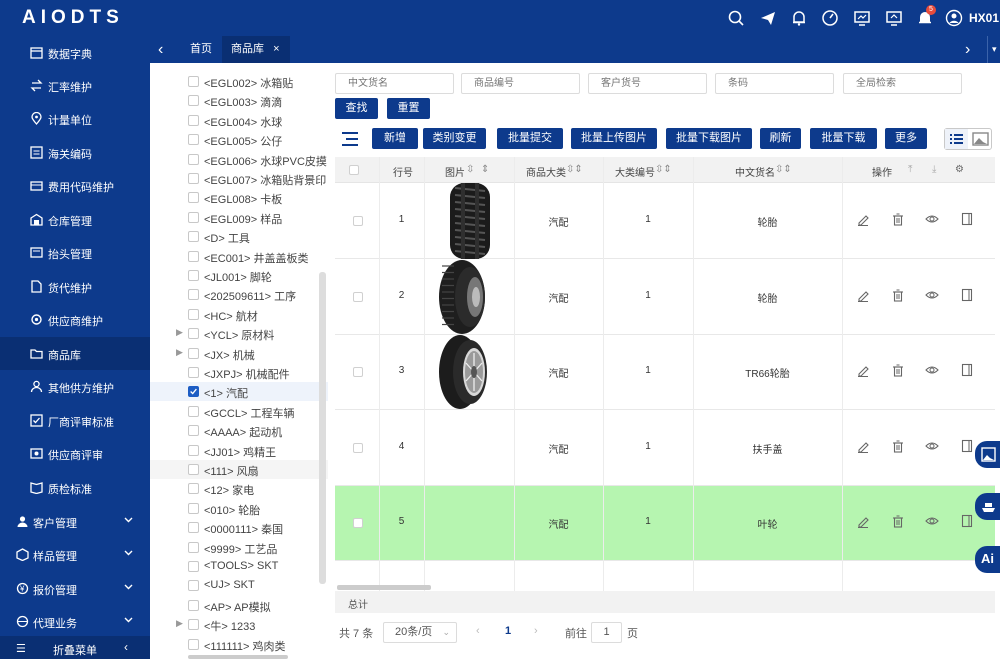 The width and height of the screenshot is (1000, 659). Describe the element at coordinates (959, 169) in the screenshot. I see `settings-icon: ⚙` at that location.